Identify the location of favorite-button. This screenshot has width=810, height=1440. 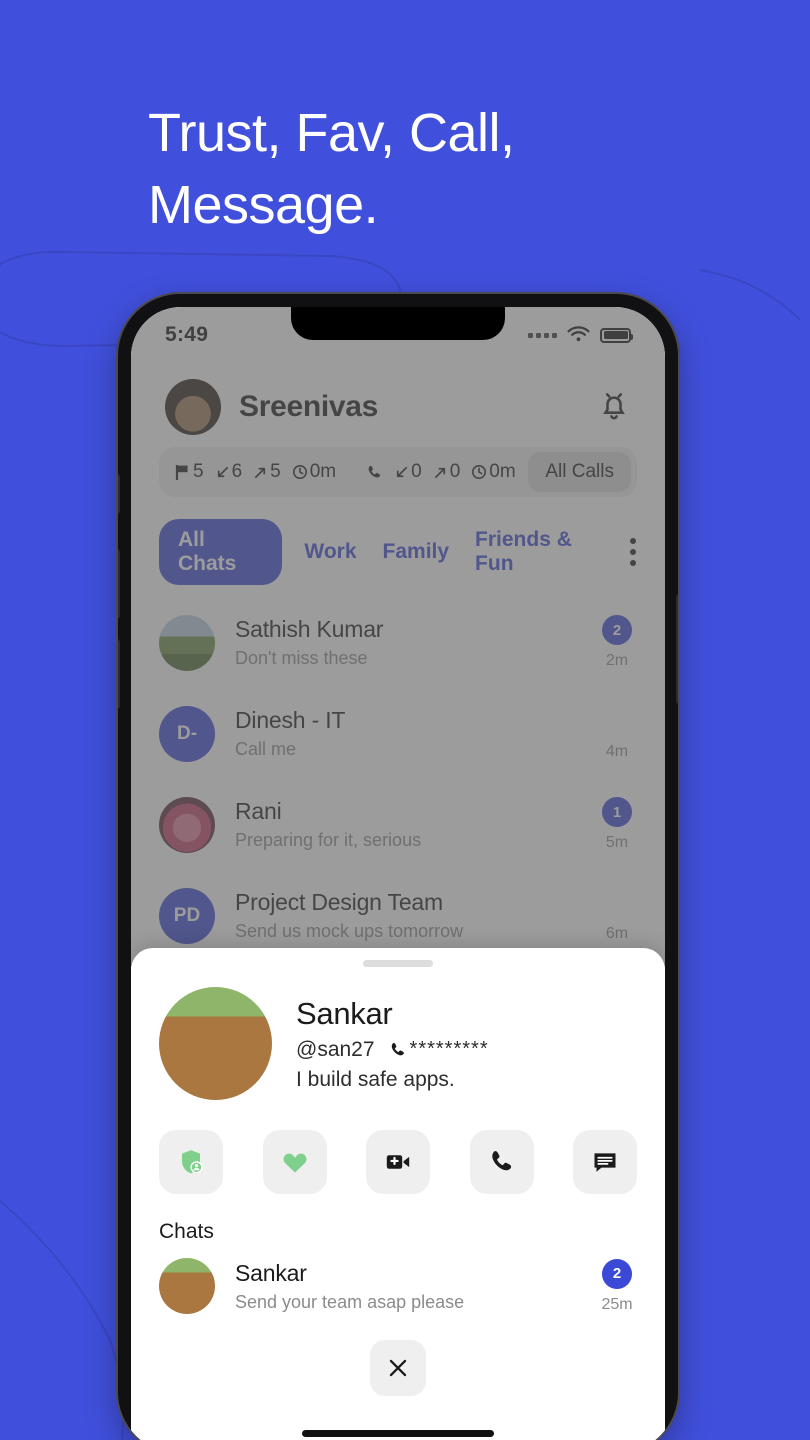
(294, 1162).